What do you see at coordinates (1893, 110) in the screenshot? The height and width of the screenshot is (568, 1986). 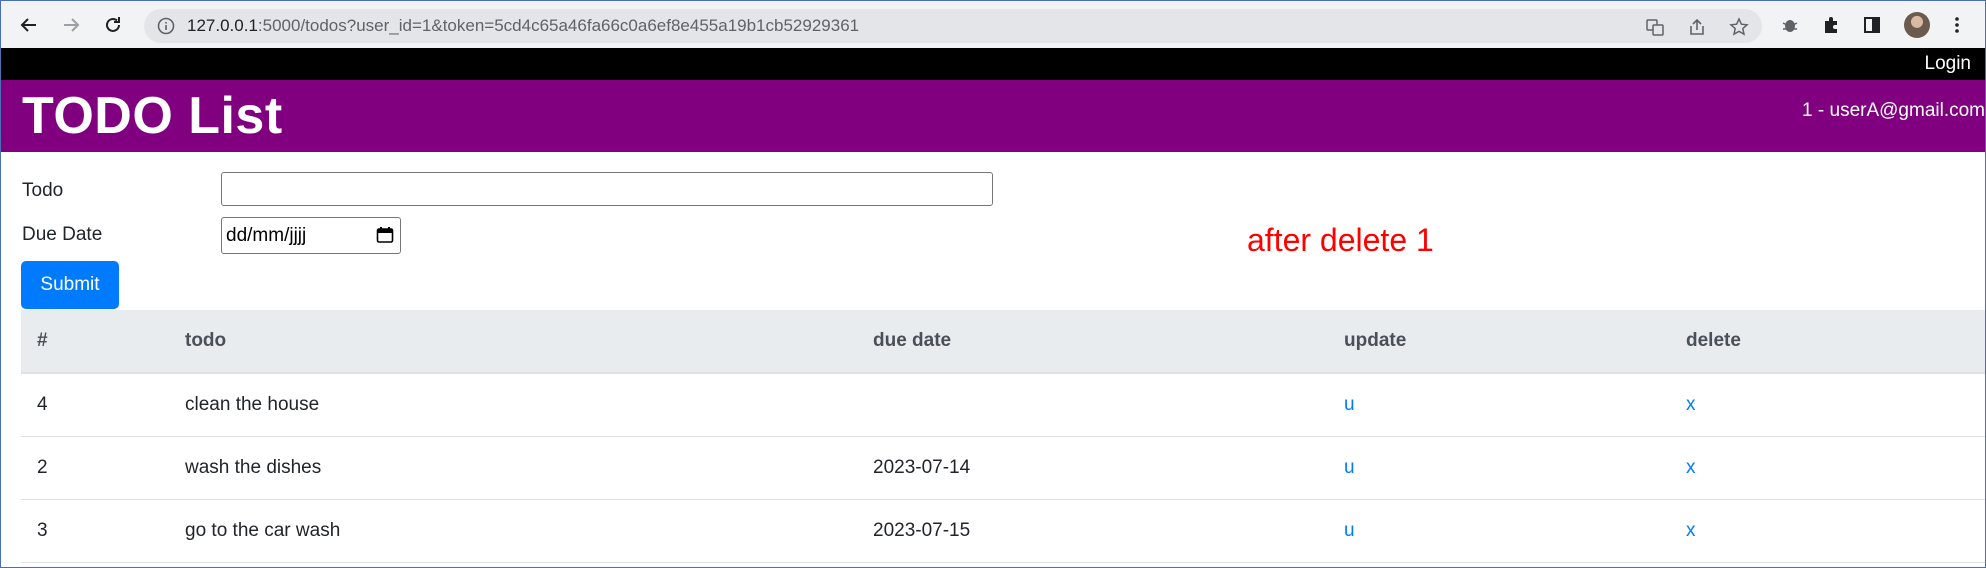 I see `current-user: 1 - userA@gmail.com` at bounding box center [1893, 110].